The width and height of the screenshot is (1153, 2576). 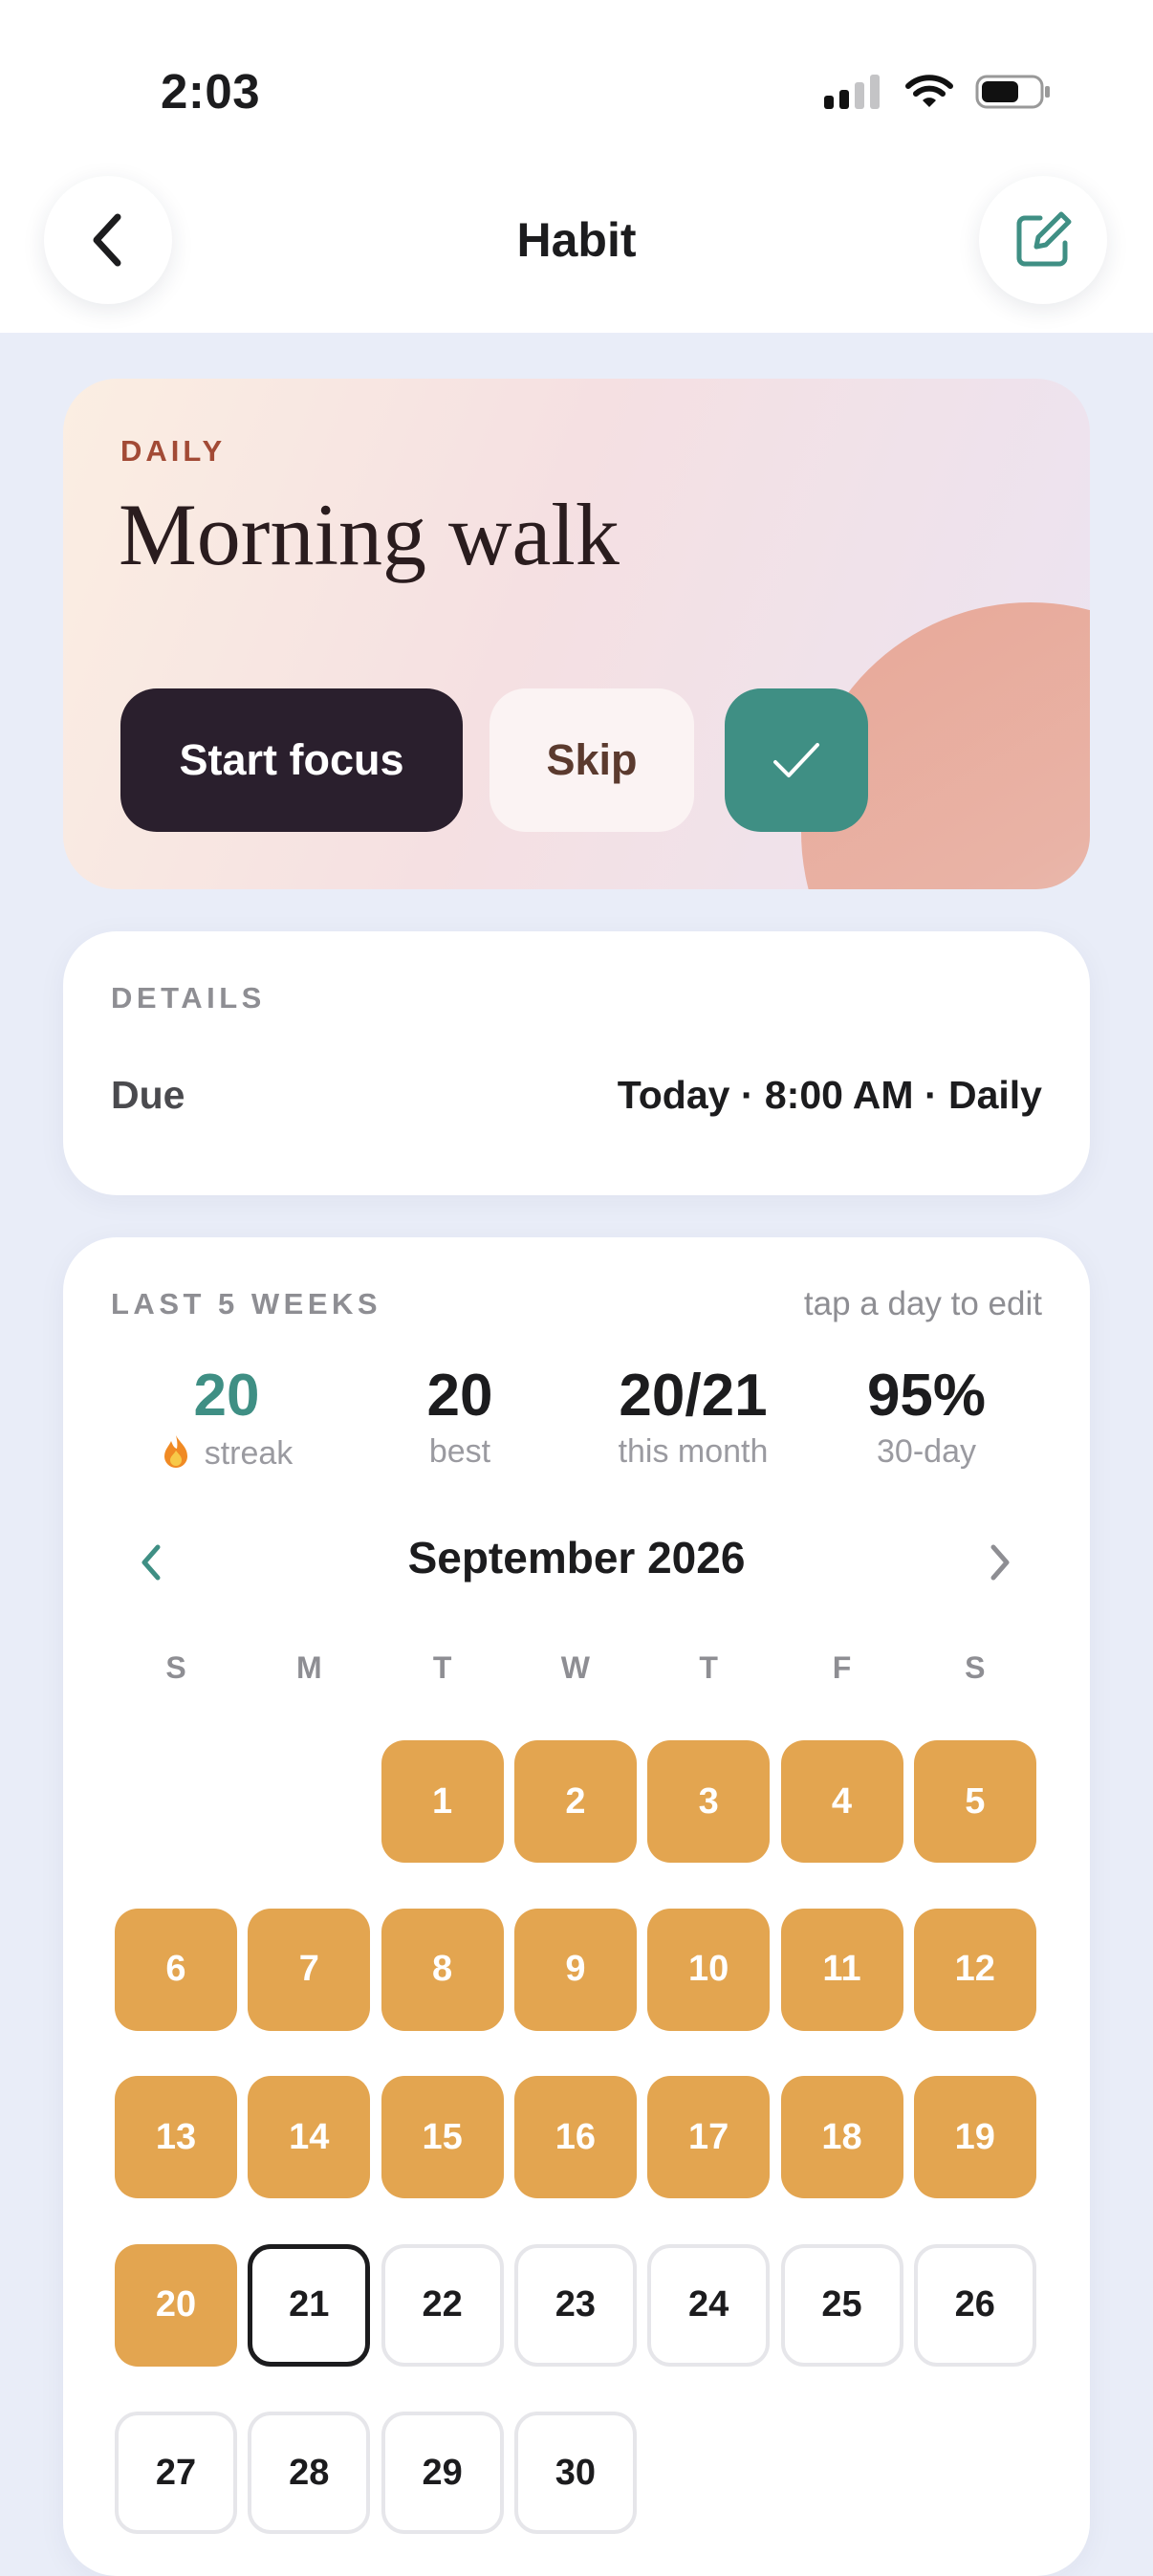 I want to click on month-title: September 2026, so click(x=576, y=1558).